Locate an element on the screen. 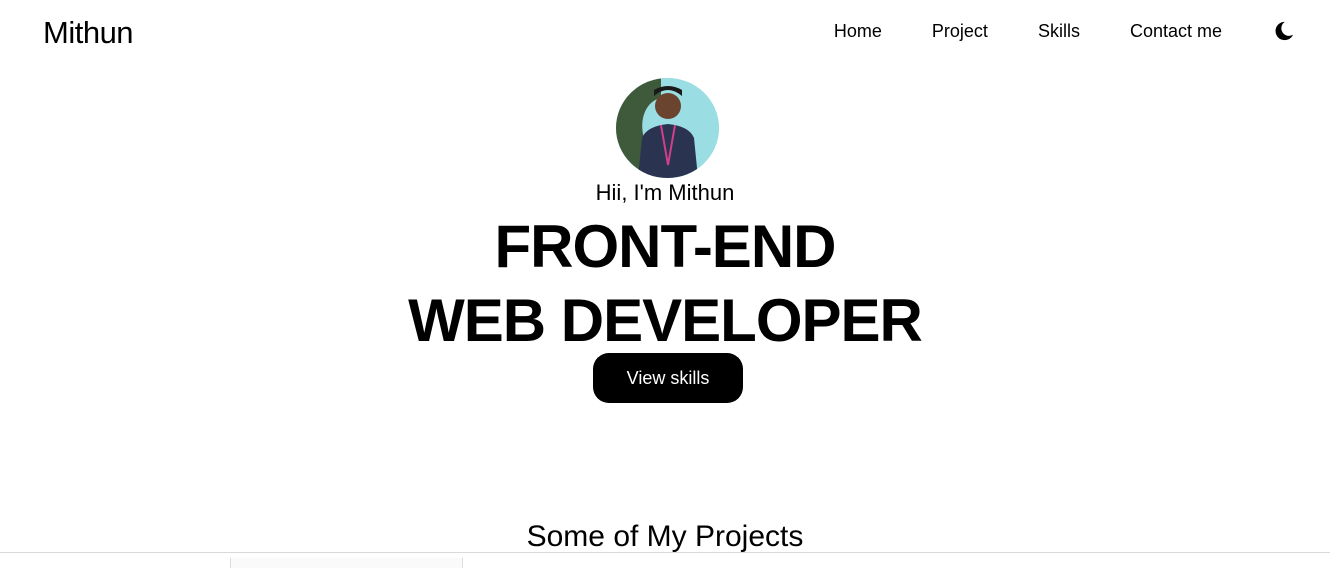  nav-skills: Skills is located at coordinates (1059, 31).